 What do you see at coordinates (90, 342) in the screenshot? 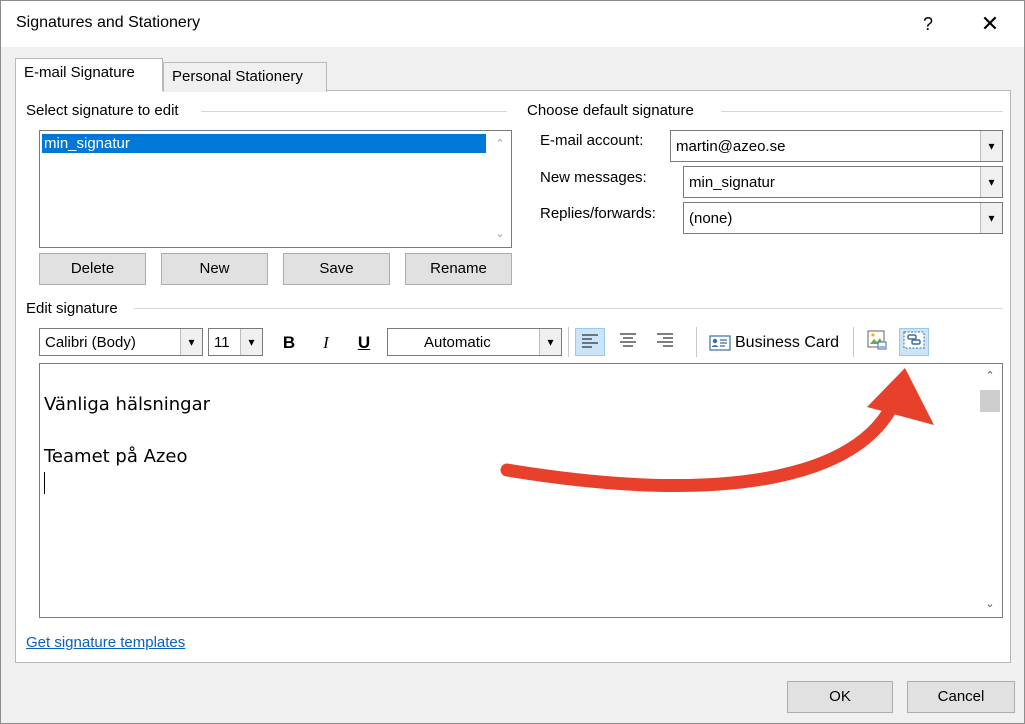
I see `font-value: Calibri (Body)` at bounding box center [90, 342].